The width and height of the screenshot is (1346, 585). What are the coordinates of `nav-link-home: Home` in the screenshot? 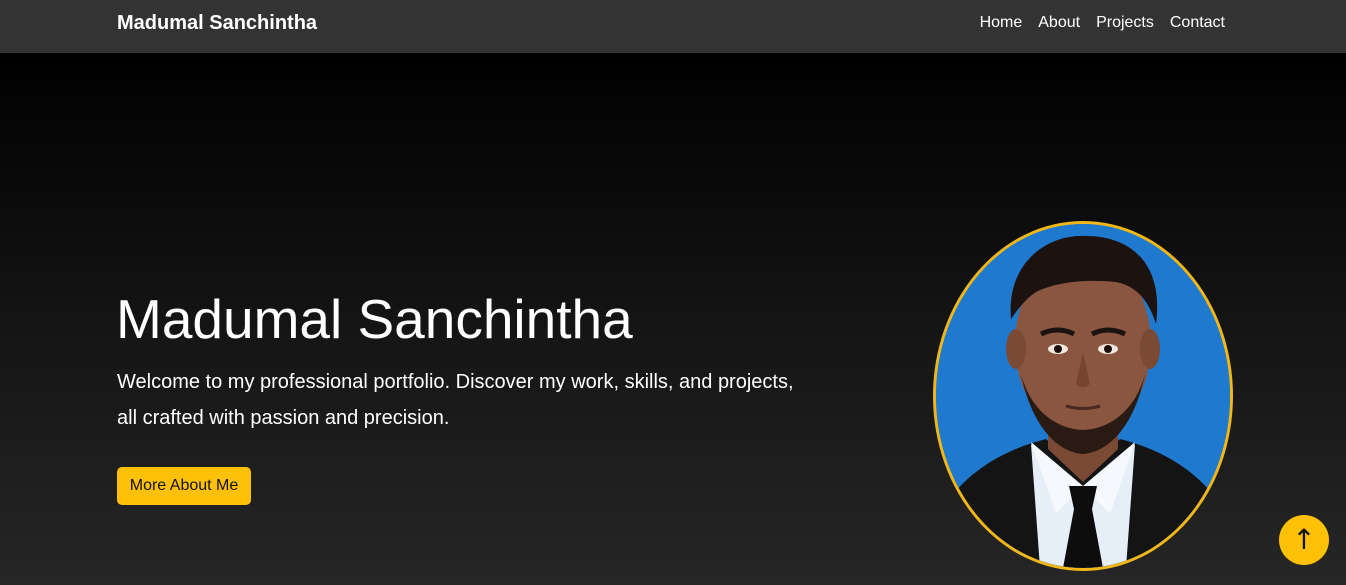 It's located at (1001, 23).